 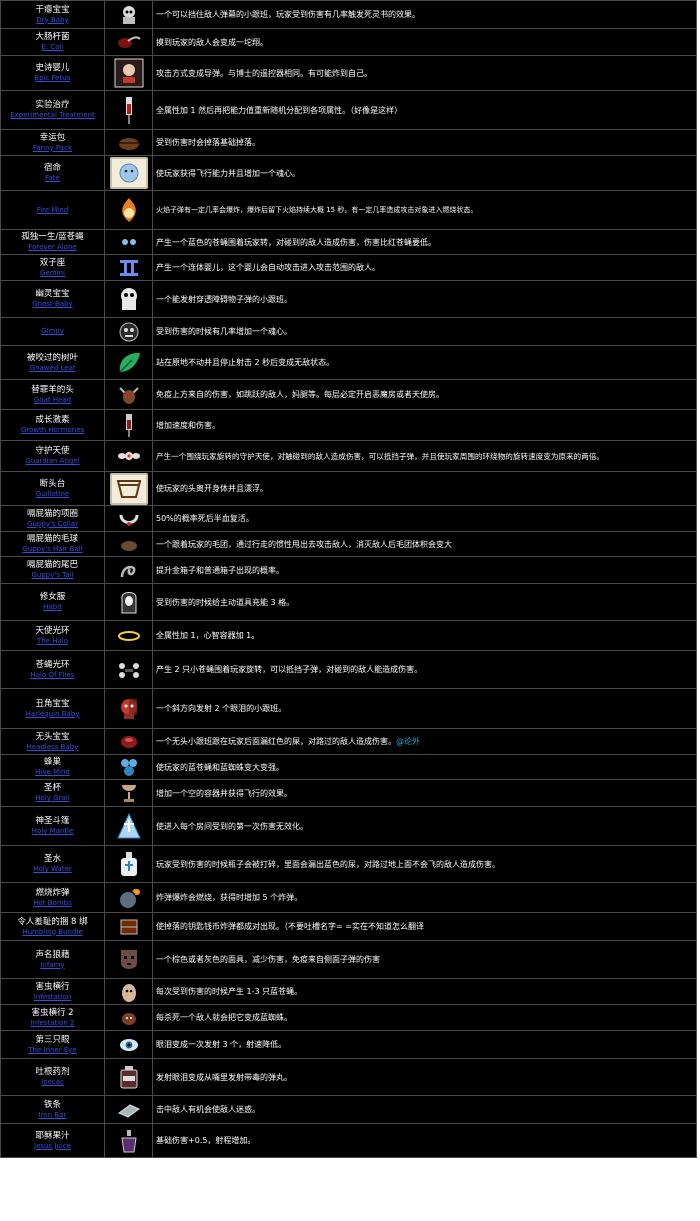 I want to click on item-name-cell: 害虫横行 2 Infestation 2, so click(x=52, y=1017).